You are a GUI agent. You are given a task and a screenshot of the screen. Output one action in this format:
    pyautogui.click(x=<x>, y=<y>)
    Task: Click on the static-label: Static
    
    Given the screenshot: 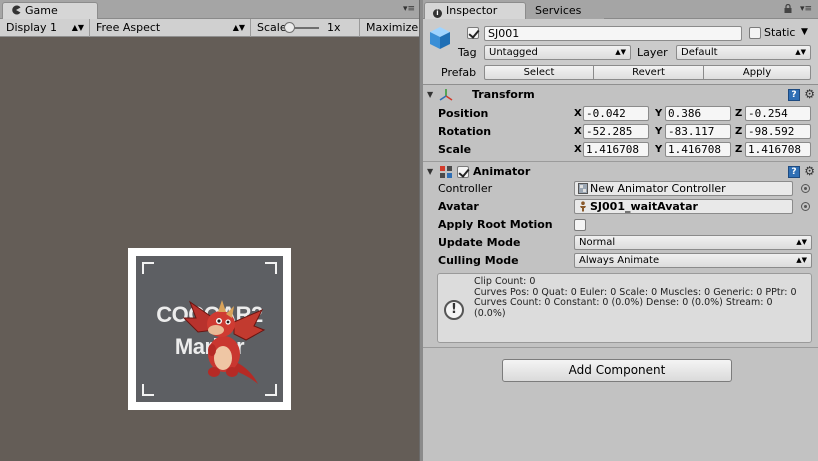 What is the action you would take?
    pyautogui.click(x=780, y=32)
    